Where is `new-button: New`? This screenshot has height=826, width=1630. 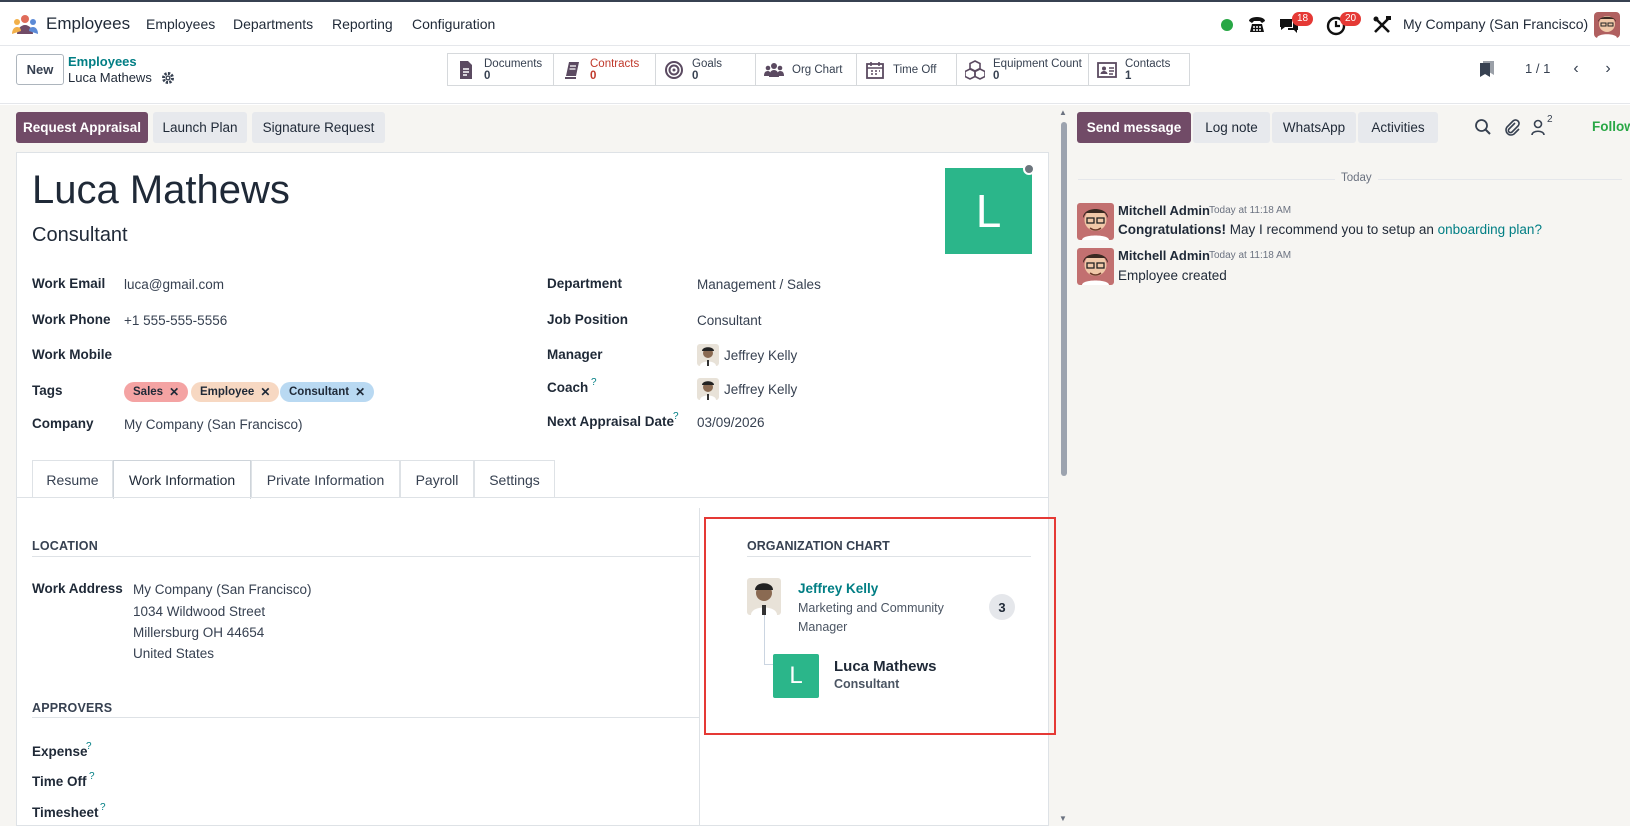 new-button: New is located at coordinates (40, 69).